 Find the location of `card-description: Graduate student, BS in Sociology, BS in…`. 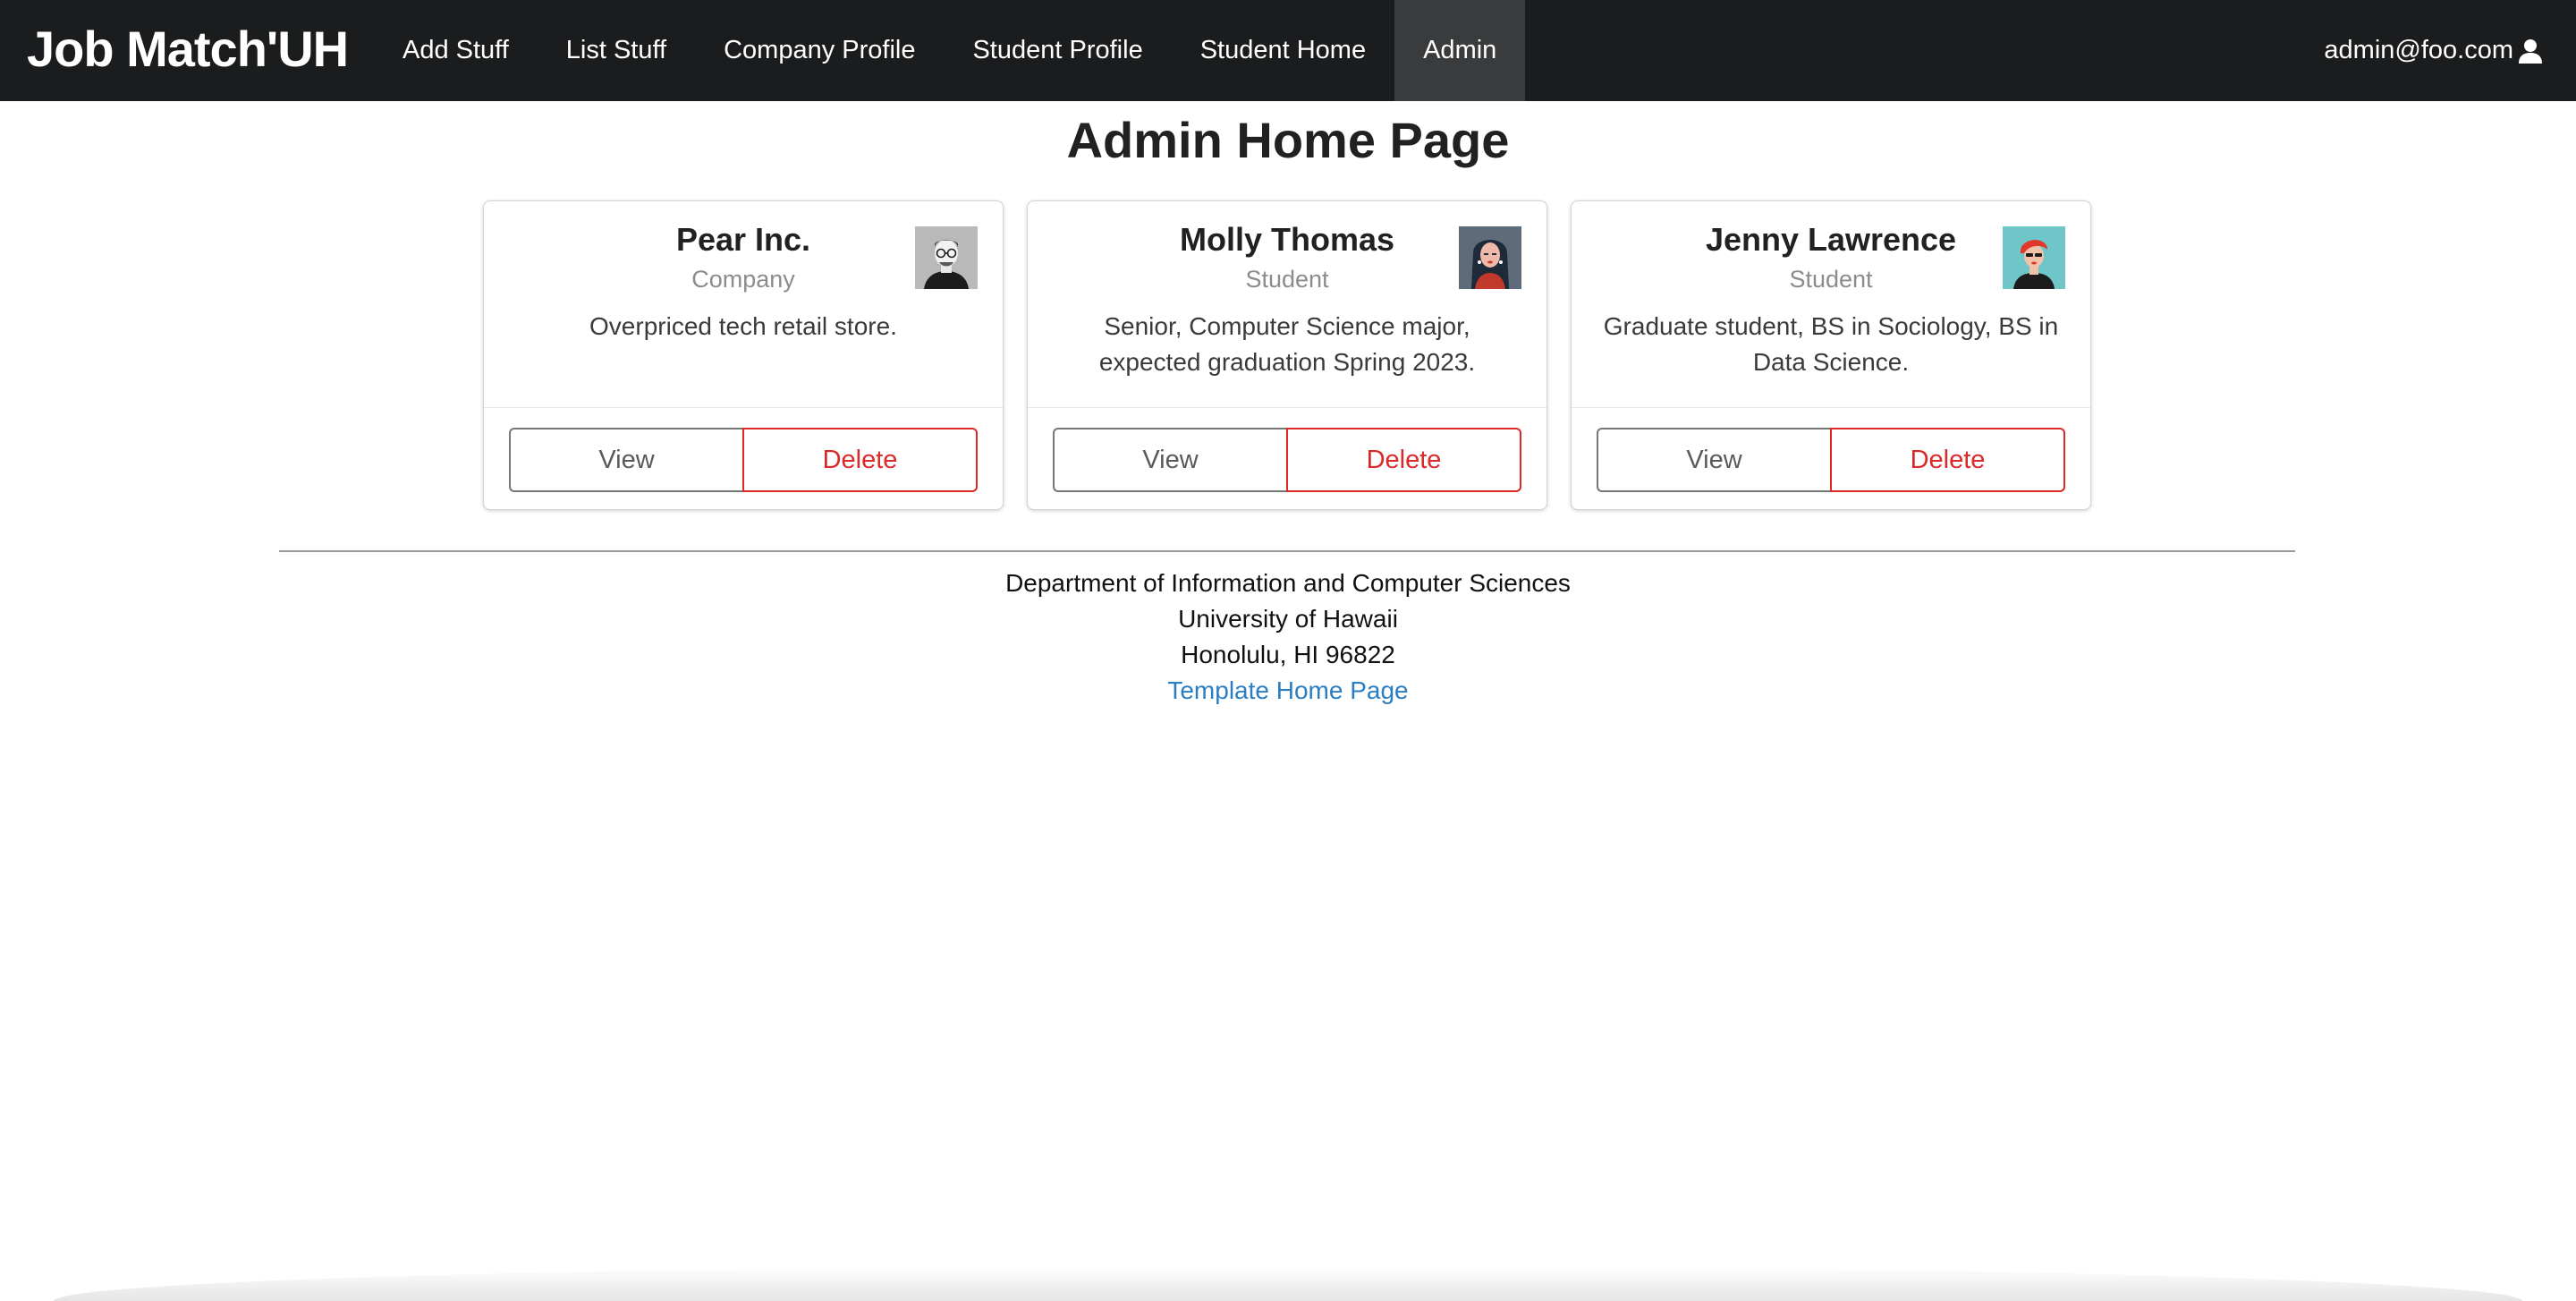

card-description: Graduate student, BS in Sociology, BS in… is located at coordinates (1831, 344).